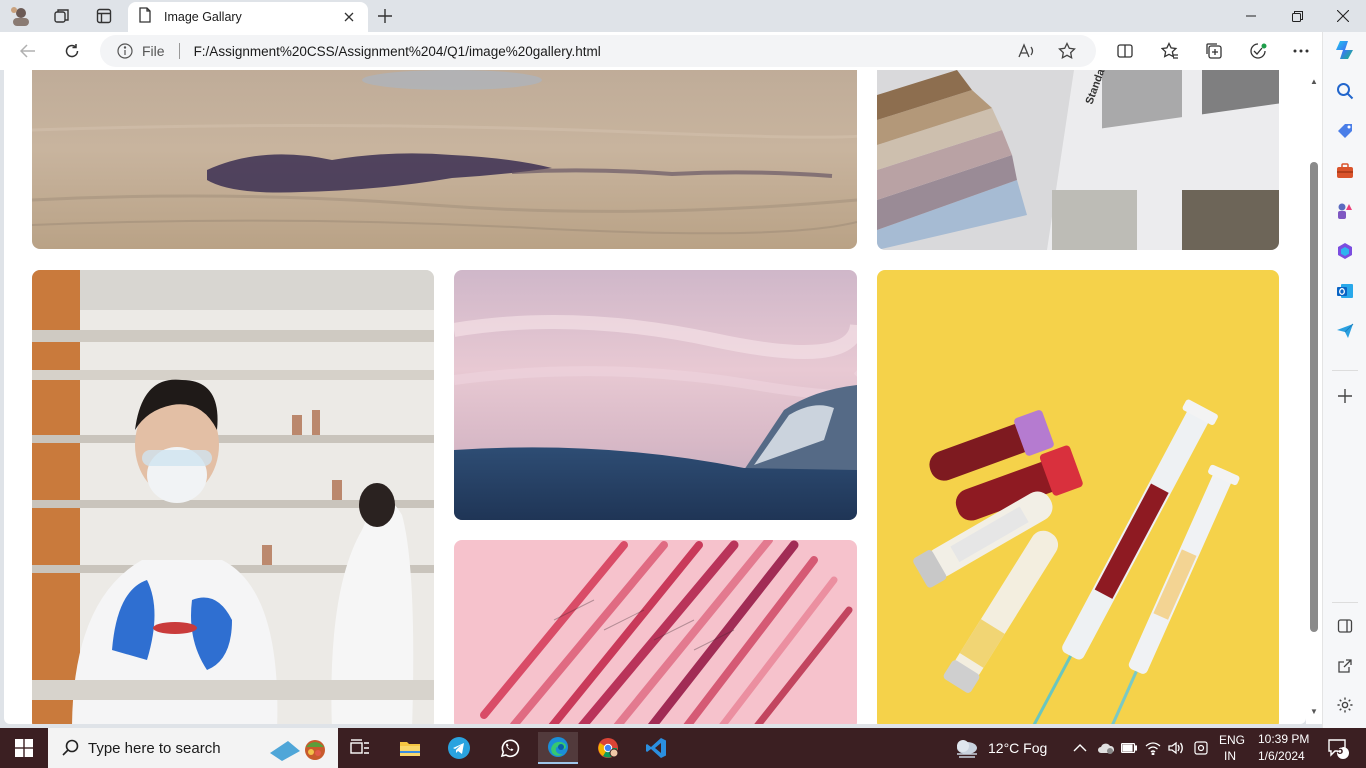 This screenshot has height=768, width=1366. I want to click on volume-icon, so click(1176, 748).